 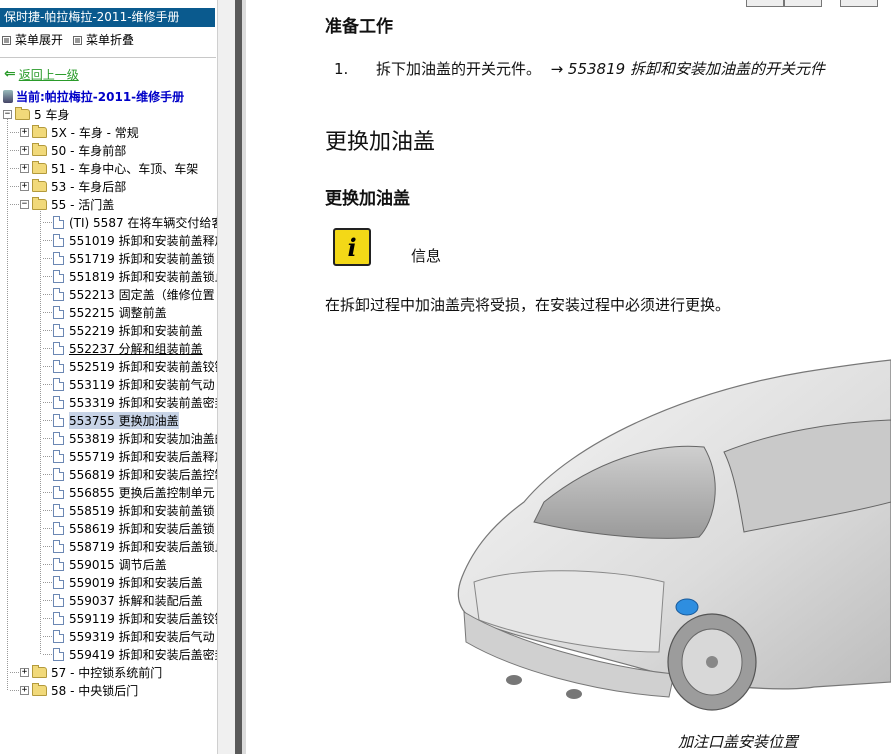 I want to click on step-reference-link: 553819 拆卸和安装加油盖的开关元件, so click(x=696, y=69).